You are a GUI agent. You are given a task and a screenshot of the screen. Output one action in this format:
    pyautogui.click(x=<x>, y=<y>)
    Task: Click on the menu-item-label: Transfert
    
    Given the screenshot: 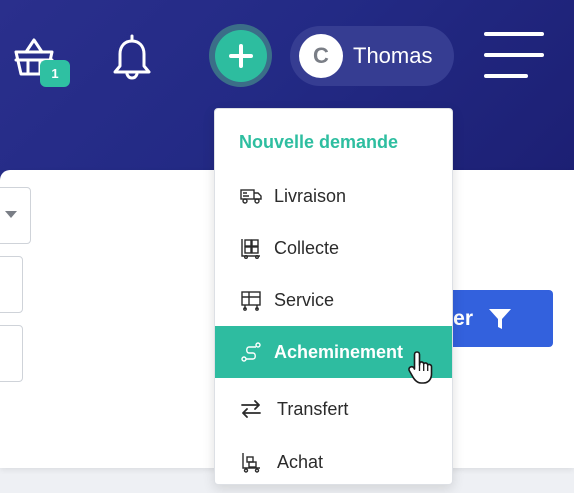 What is the action you would take?
    pyautogui.click(x=313, y=408)
    